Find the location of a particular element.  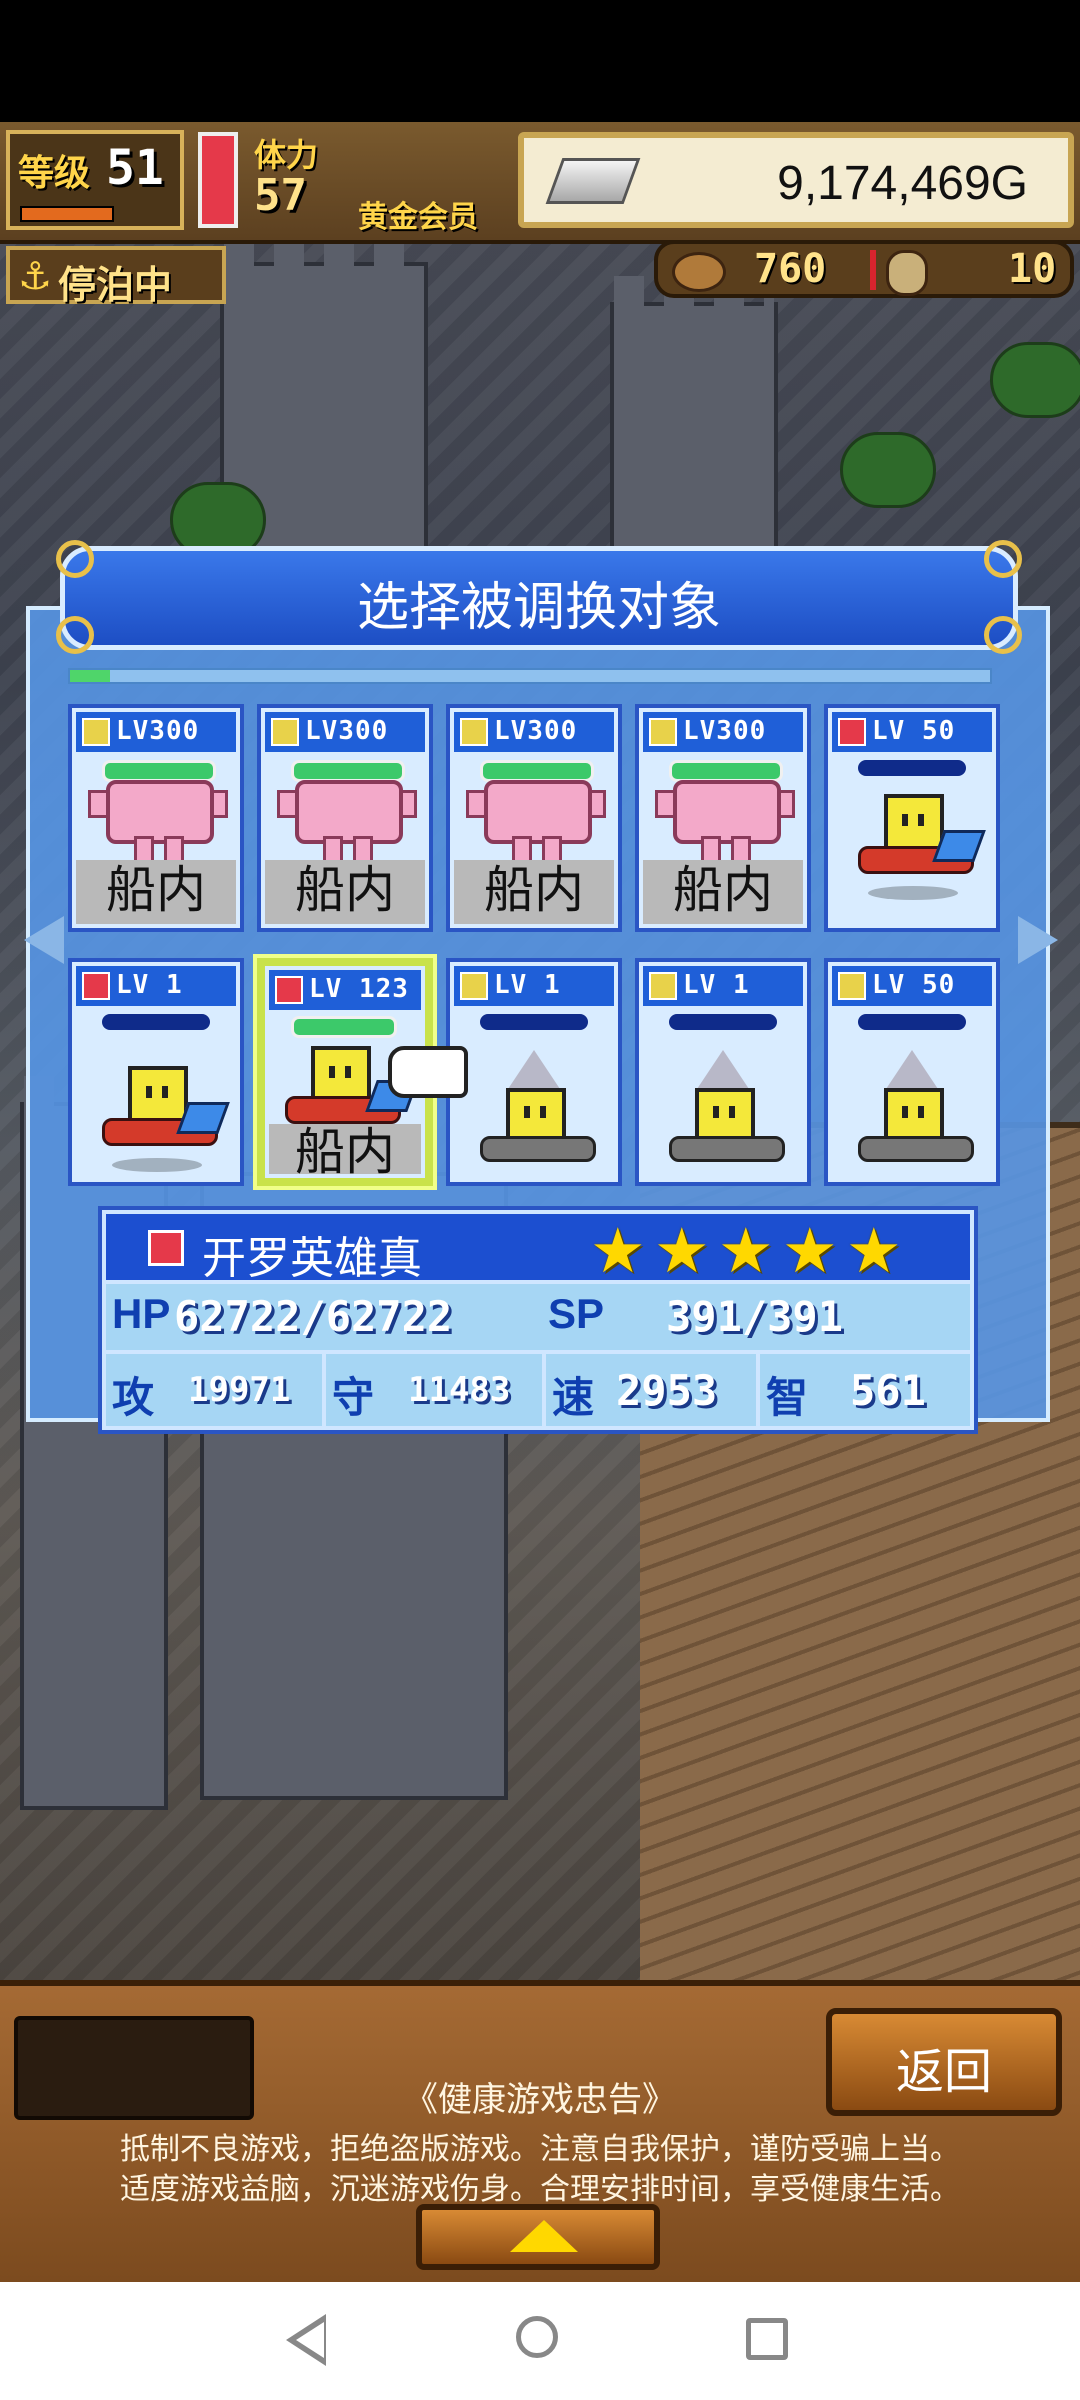

hp-sp-row: HP 62722/62722 SP 391/391 is located at coordinates (538, 1317).